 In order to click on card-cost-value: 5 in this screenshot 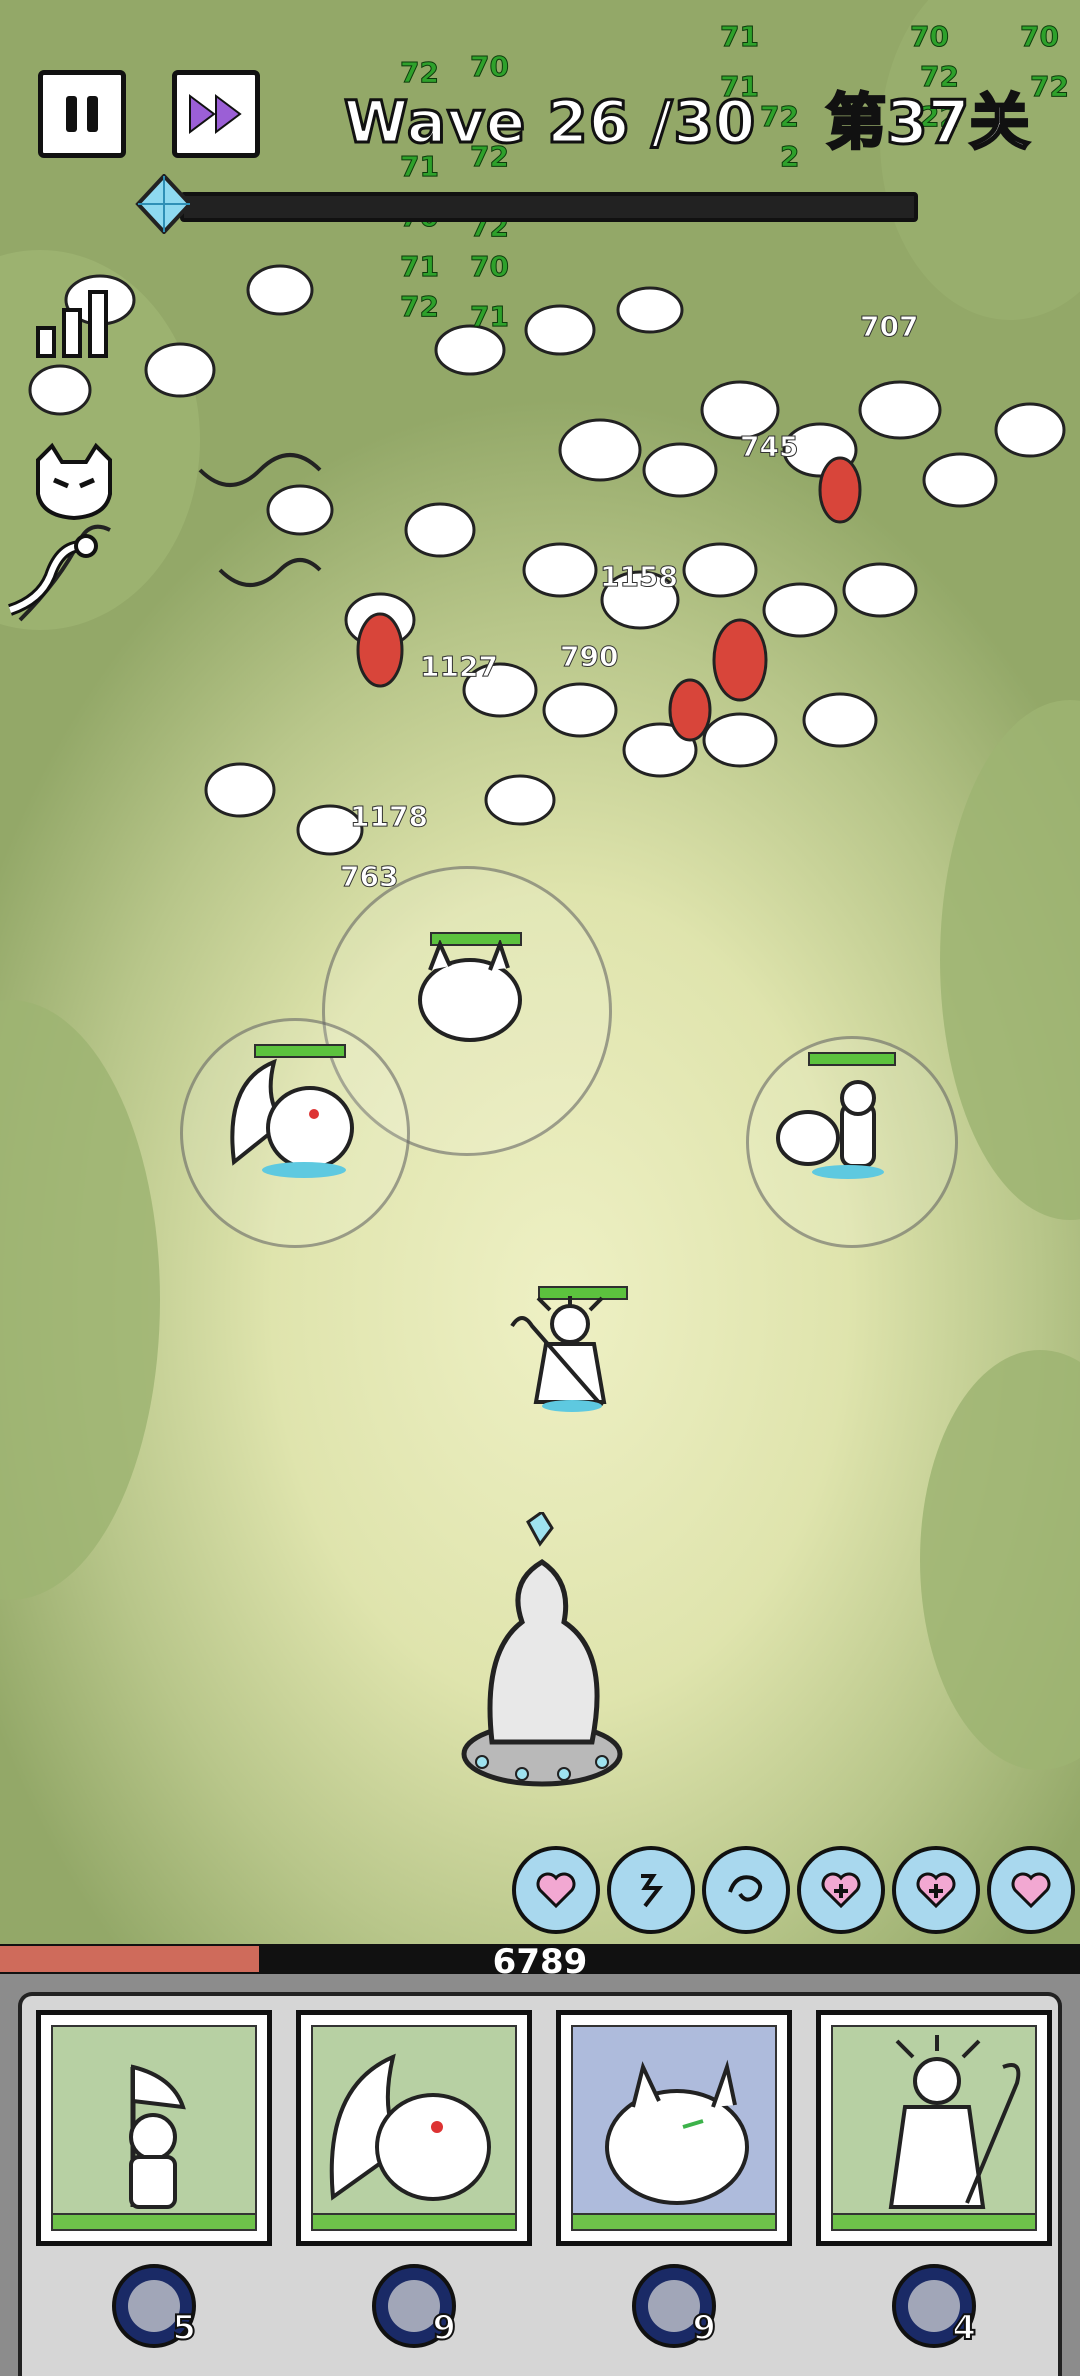, I will do `click(184, 2328)`.